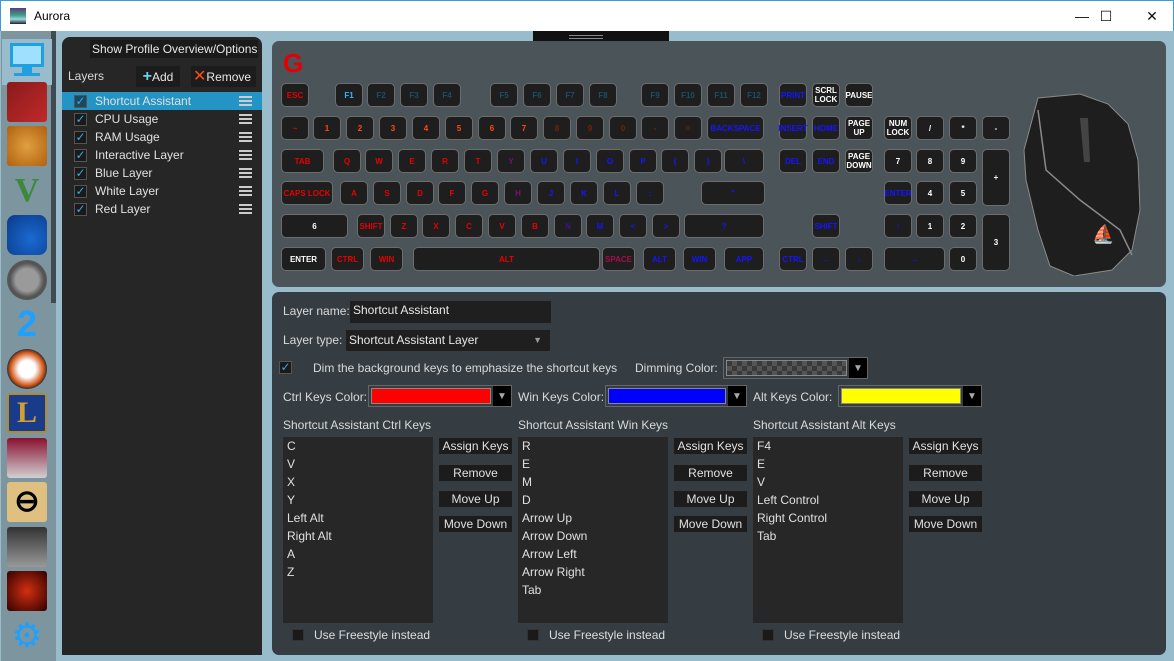 Image resolution: width=1174 pixels, height=661 pixels. I want to click on key-a: A, so click(354, 193).